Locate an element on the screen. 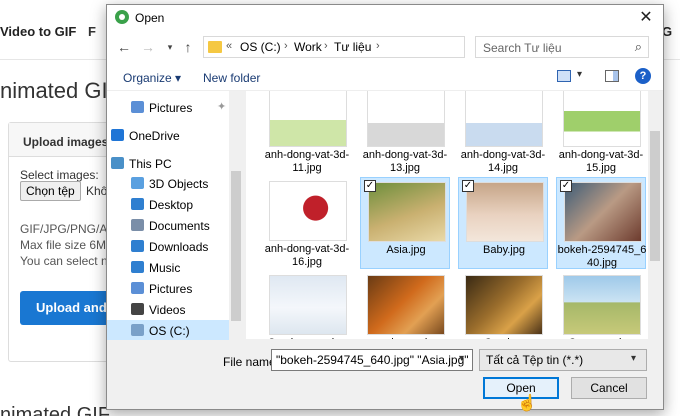 This screenshot has height=416, width=680. address-overflow-chevron: « is located at coordinates (229, 46).